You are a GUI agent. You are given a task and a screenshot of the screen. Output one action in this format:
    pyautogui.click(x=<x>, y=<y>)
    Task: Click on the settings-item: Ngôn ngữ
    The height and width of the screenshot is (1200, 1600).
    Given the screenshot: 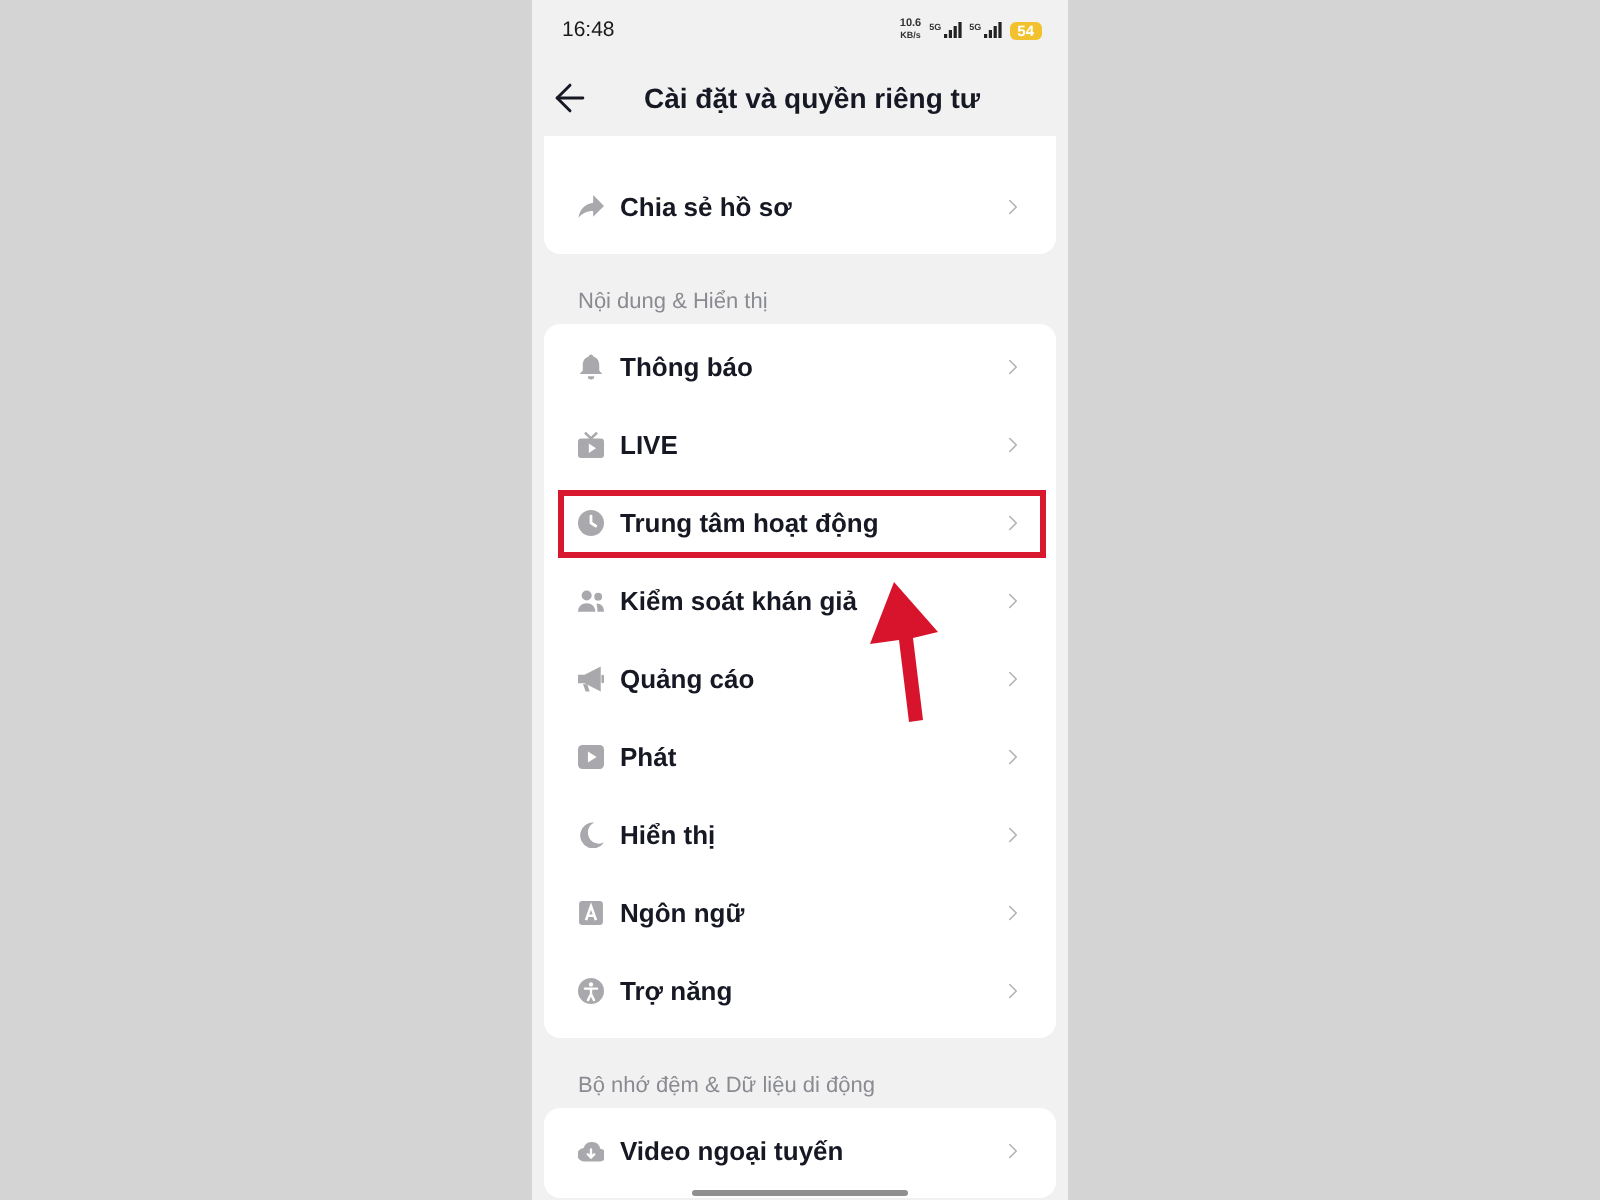 What is the action you would take?
    pyautogui.click(x=800, y=913)
    